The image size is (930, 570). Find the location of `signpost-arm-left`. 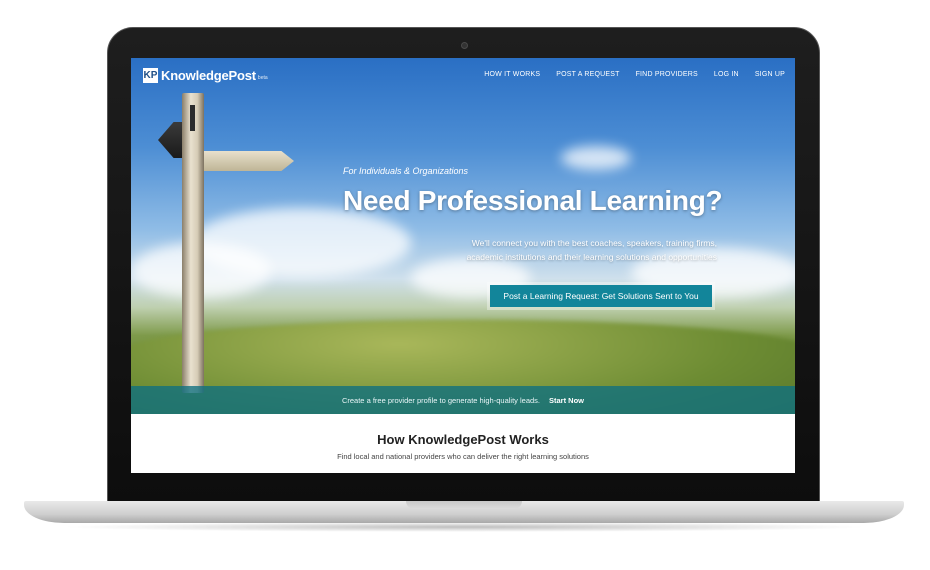

signpost-arm-left is located at coordinates (171, 140).